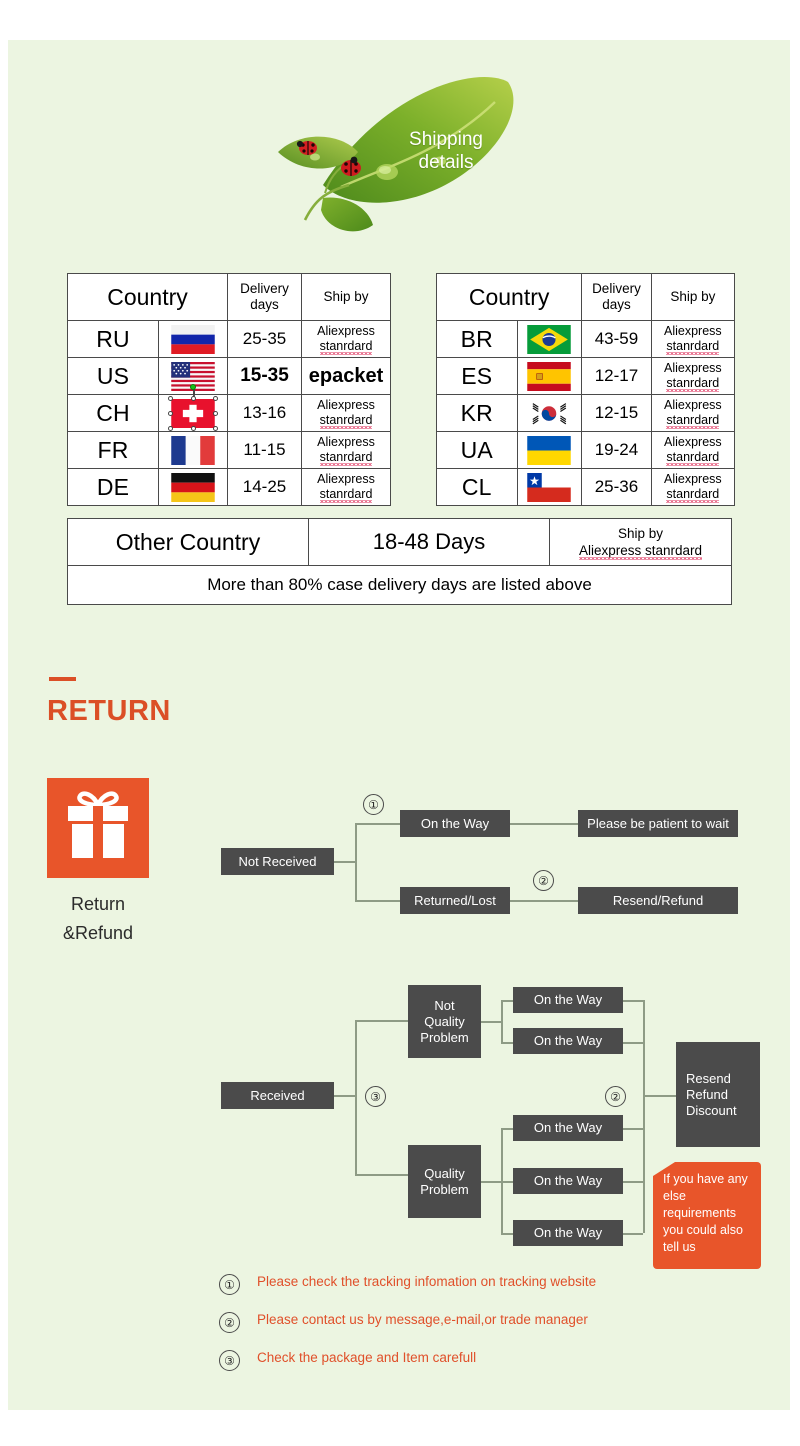 The height and width of the screenshot is (1446, 800). Describe the element at coordinates (264, 450) in the screenshot. I see `delivery-days: 11-15` at that location.